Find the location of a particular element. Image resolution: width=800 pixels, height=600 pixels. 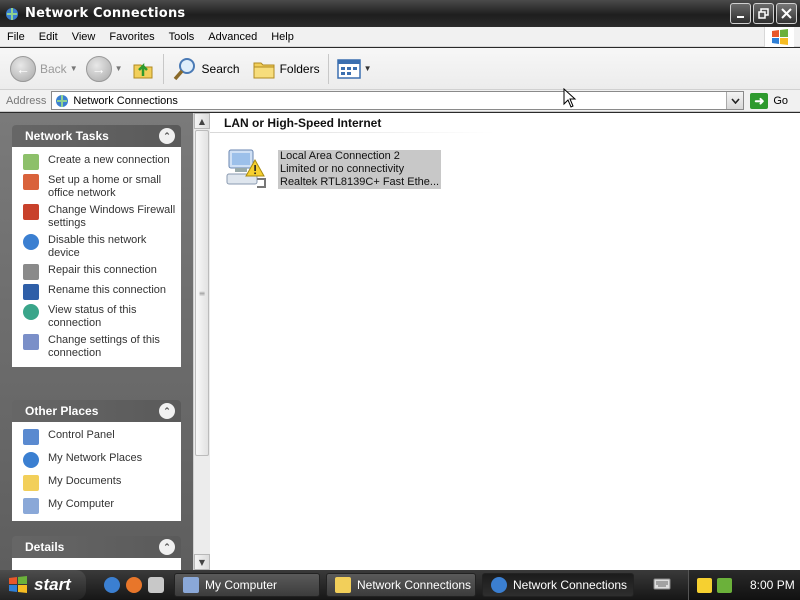

other-places-header: Other Places ⌃ is located at coordinates (96, 411).